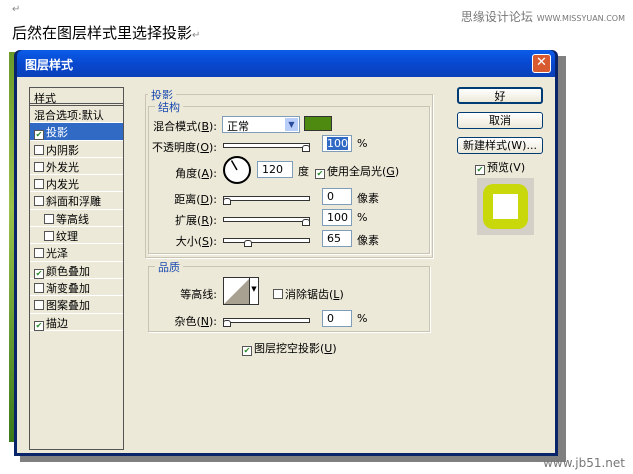  What do you see at coordinates (237, 170) in the screenshot?
I see `angle-dial` at bounding box center [237, 170].